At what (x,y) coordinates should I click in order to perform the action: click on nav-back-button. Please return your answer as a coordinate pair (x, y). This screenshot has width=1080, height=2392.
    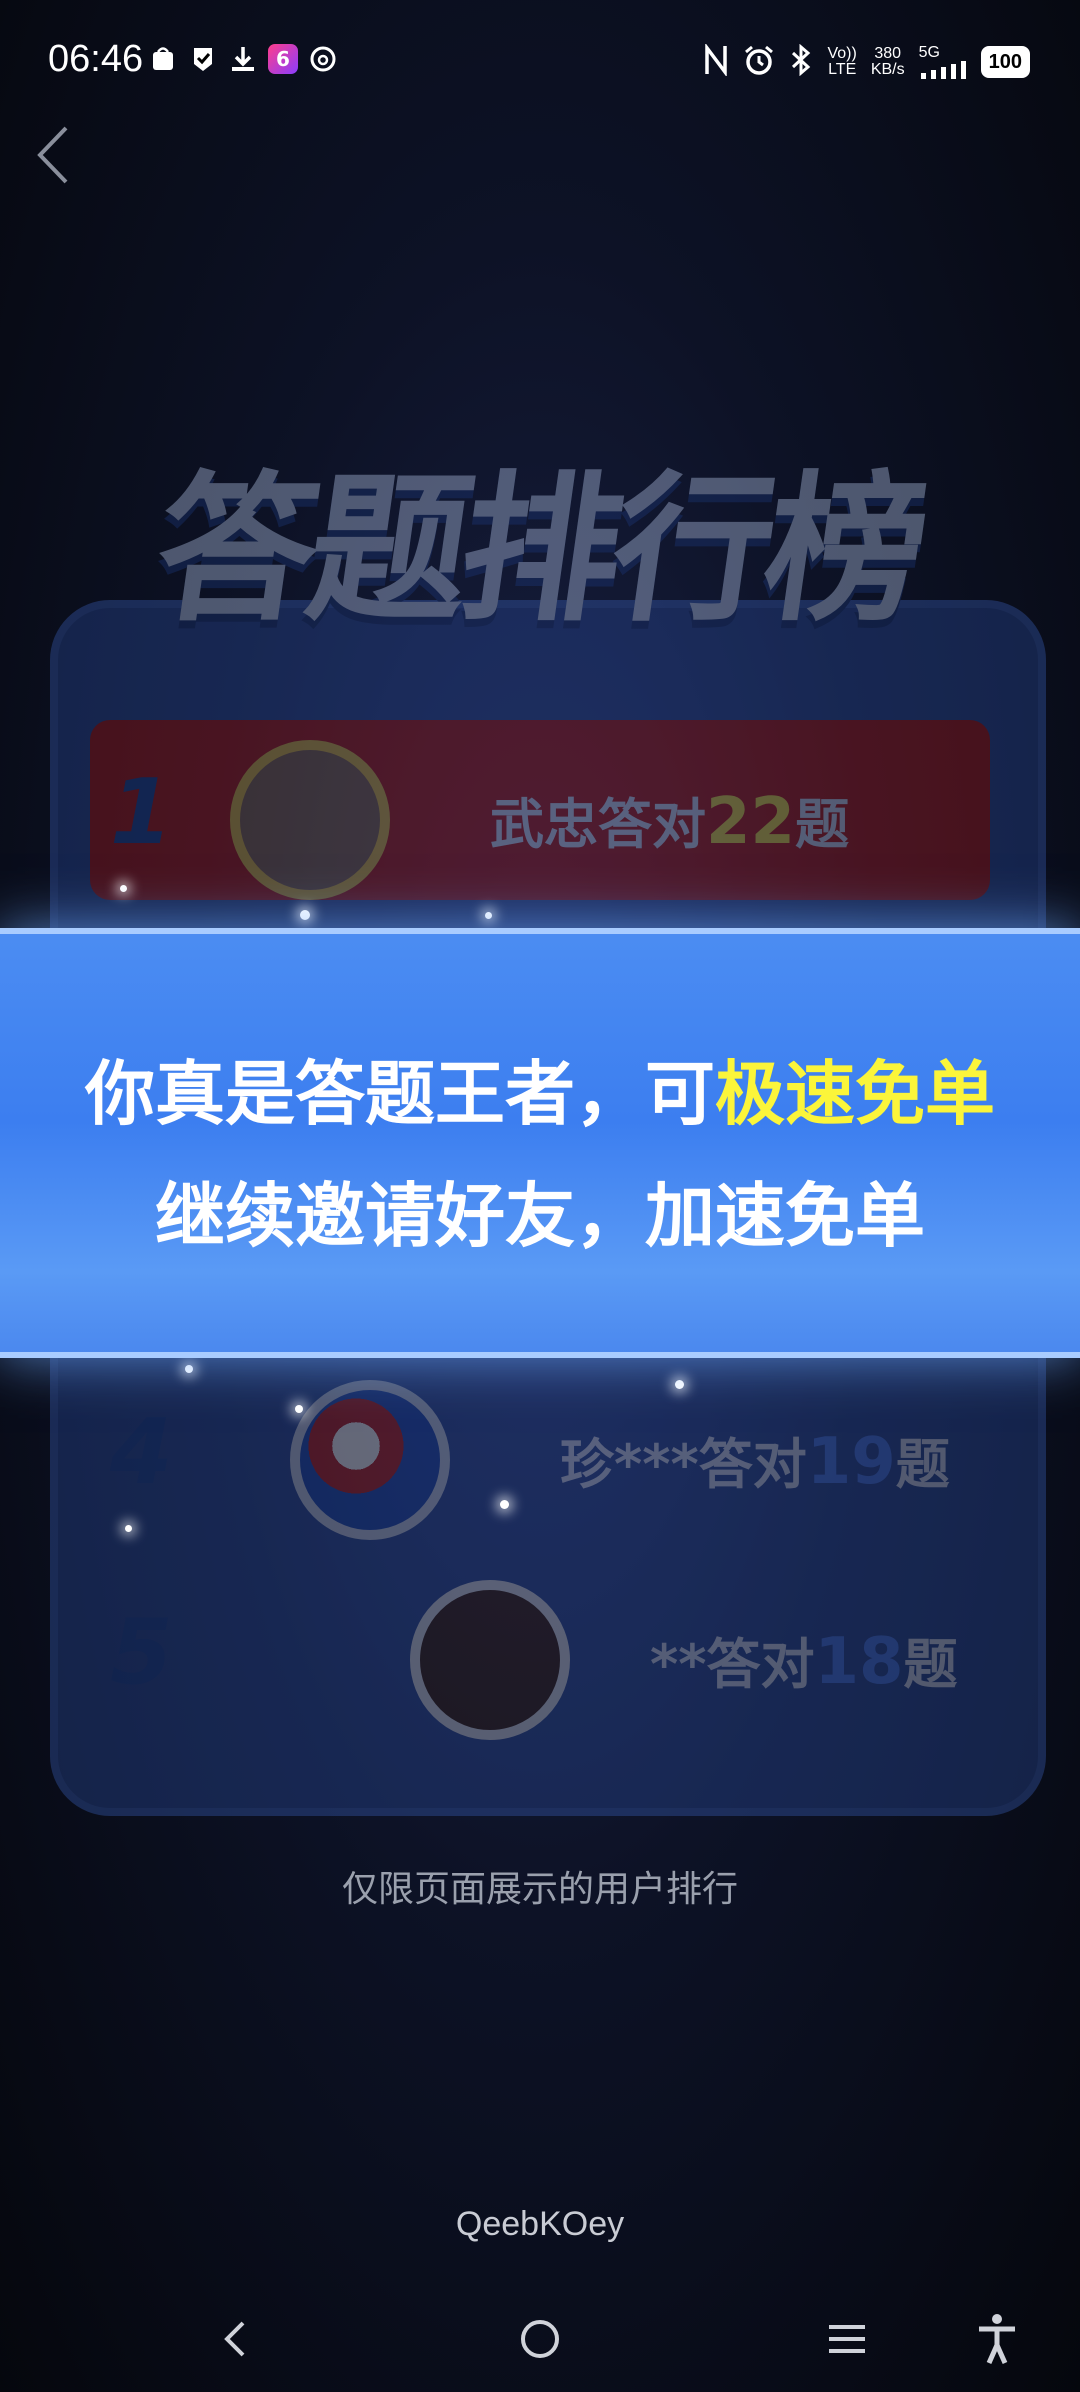
    Looking at the image, I should click on (235, 2339).